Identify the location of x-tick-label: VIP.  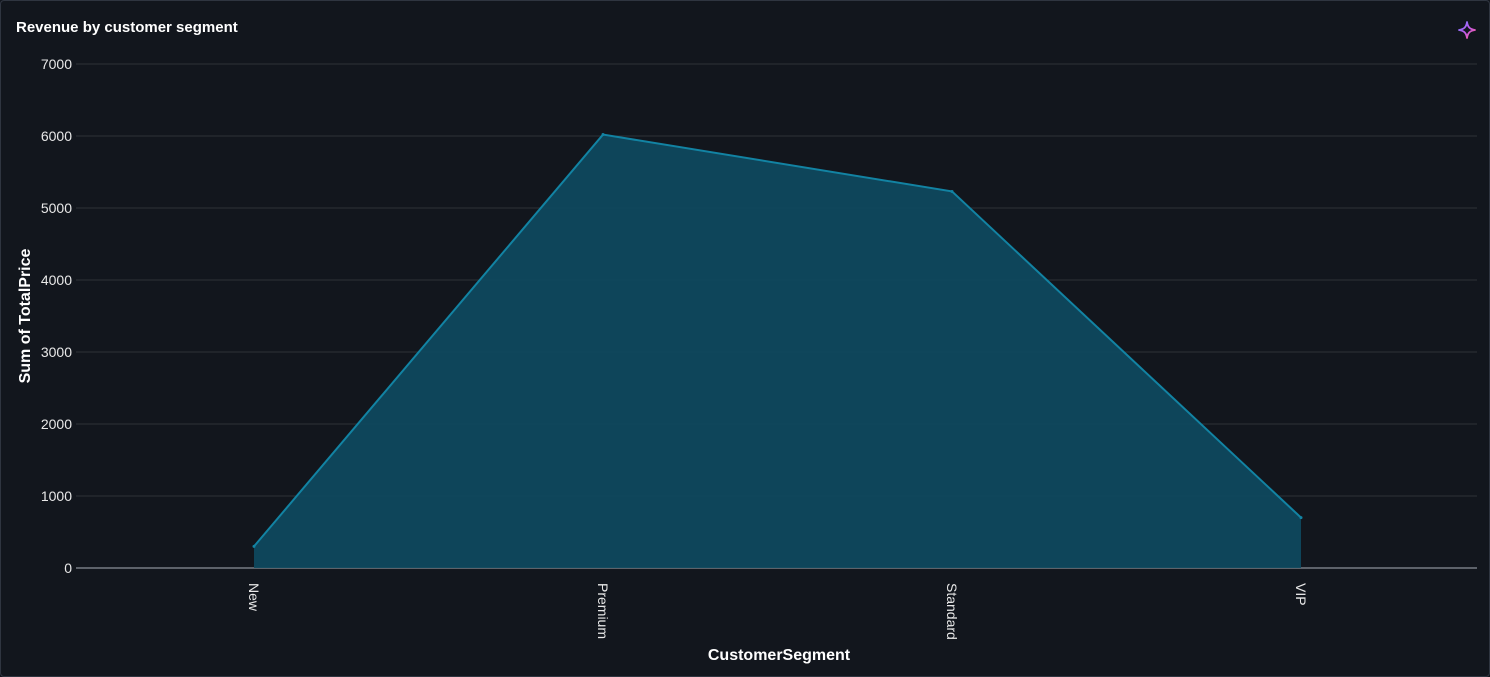
(1301, 594).